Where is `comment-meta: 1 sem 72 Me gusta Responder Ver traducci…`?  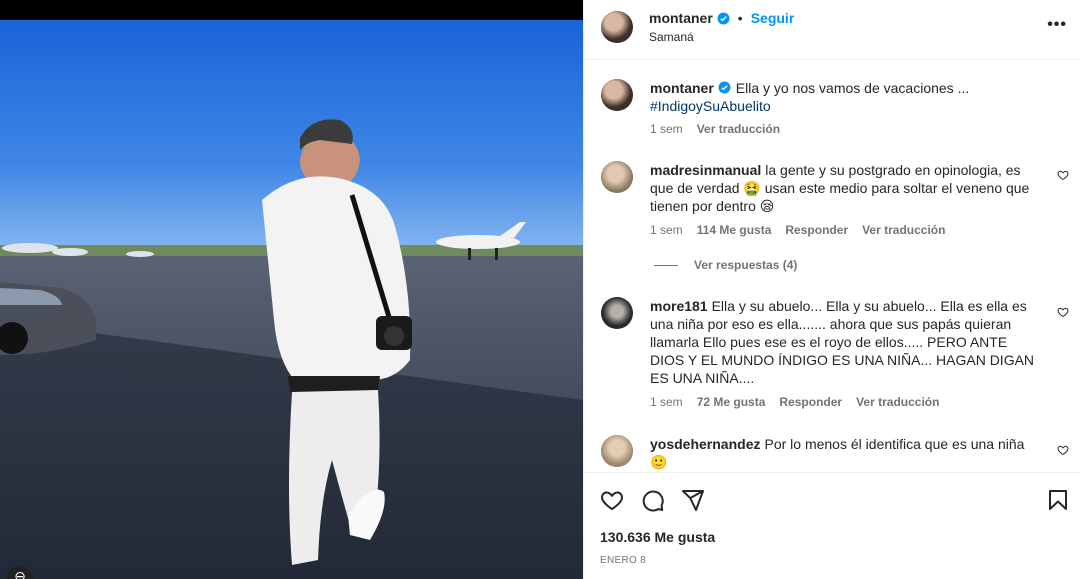 comment-meta: 1 sem 72 Me gusta Responder Ver traducci… is located at coordinates (794, 402).